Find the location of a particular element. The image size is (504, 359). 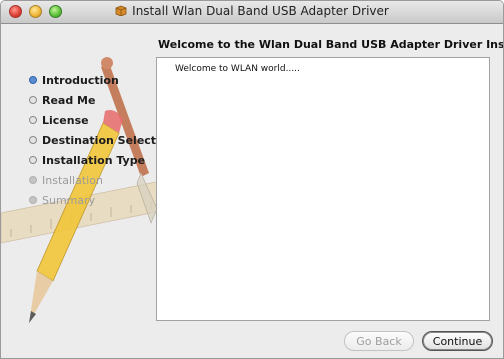

continue-button: Continue is located at coordinates (457, 341).